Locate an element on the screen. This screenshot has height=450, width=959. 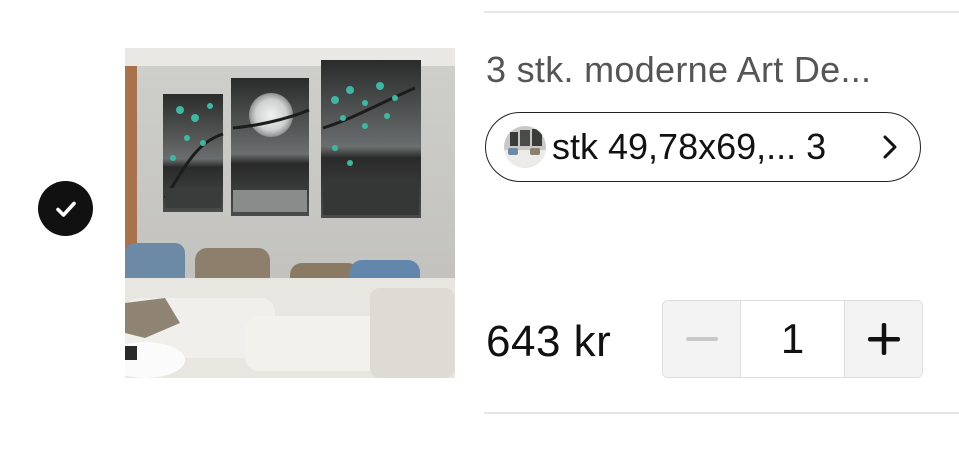
quantity-stepper: 1 is located at coordinates (792, 339).